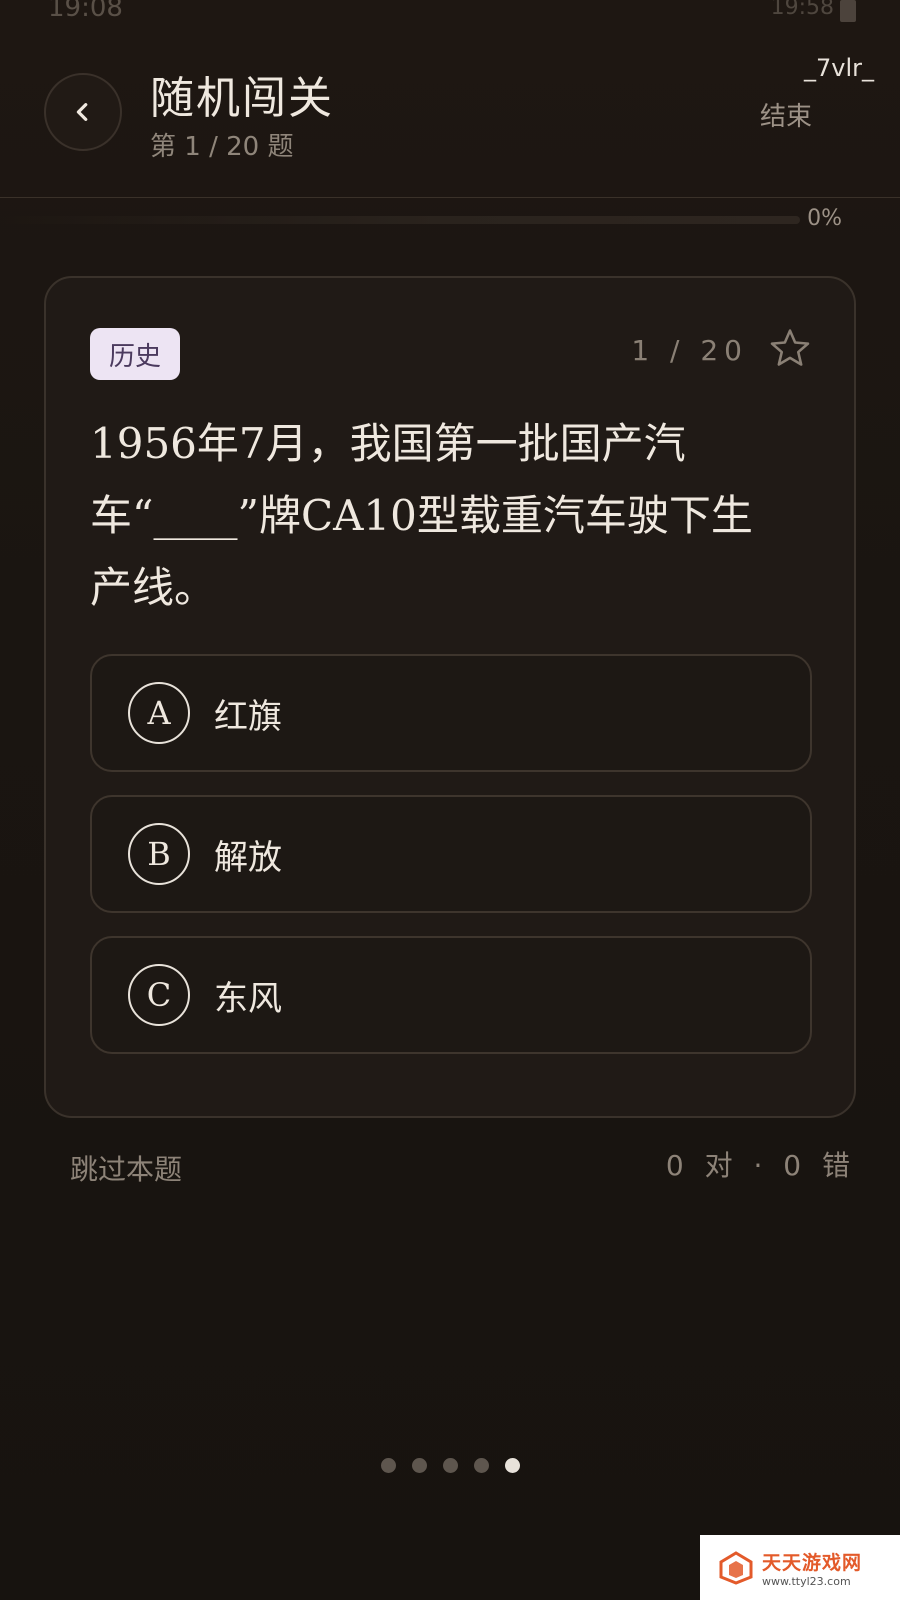 The width and height of the screenshot is (900, 1600). What do you see at coordinates (689, 350) in the screenshot?
I see `question-counter: 1 / 20` at bounding box center [689, 350].